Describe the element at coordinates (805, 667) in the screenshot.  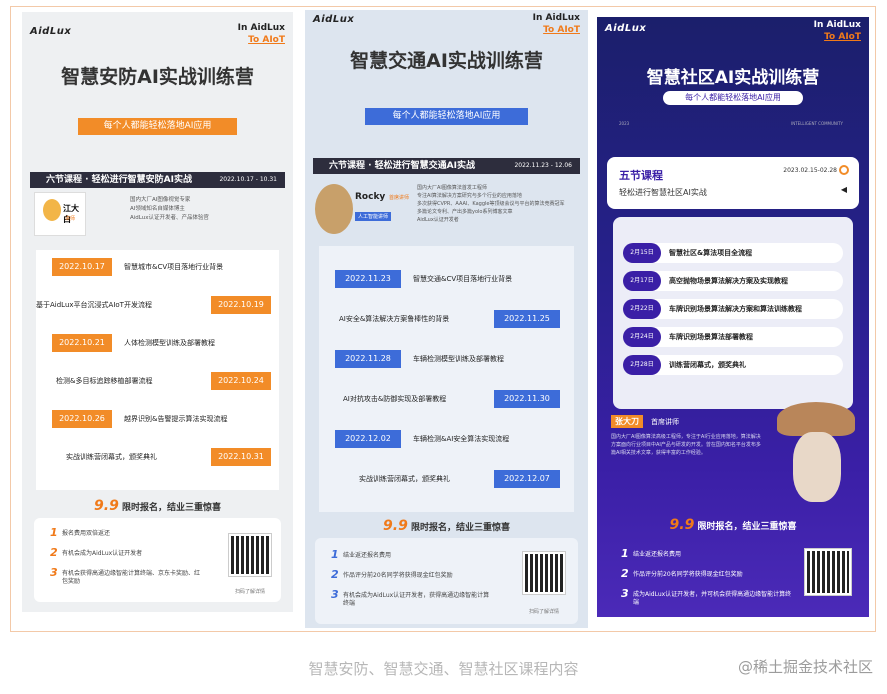
I see `watermark: @稀土掘金技术社区` at that location.